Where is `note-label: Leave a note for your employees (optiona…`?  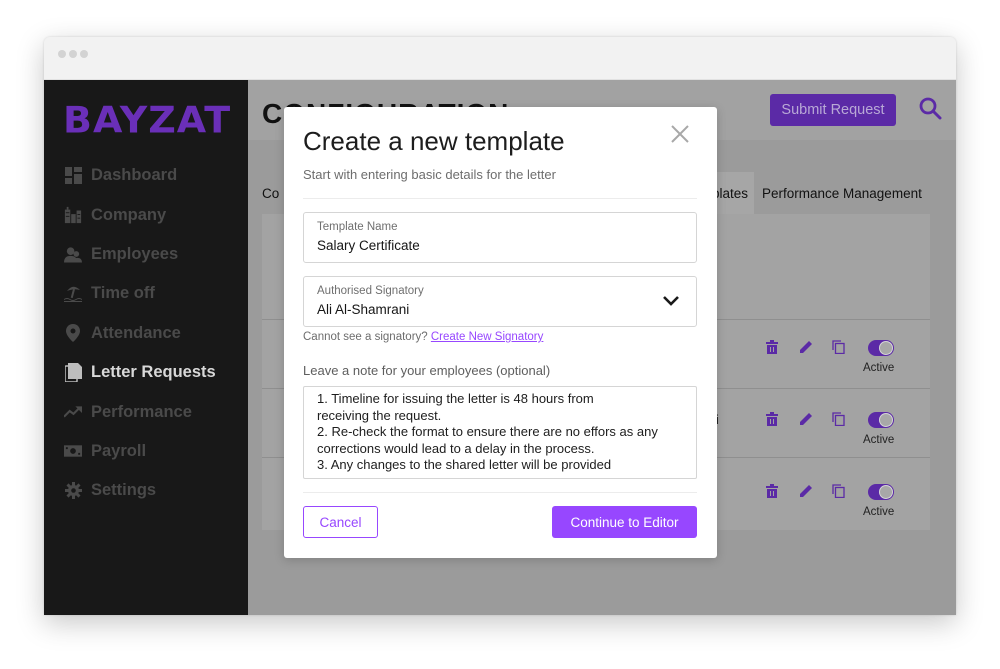
note-label: Leave a note for your employees (optiona… is located at coordinates (427, 370).